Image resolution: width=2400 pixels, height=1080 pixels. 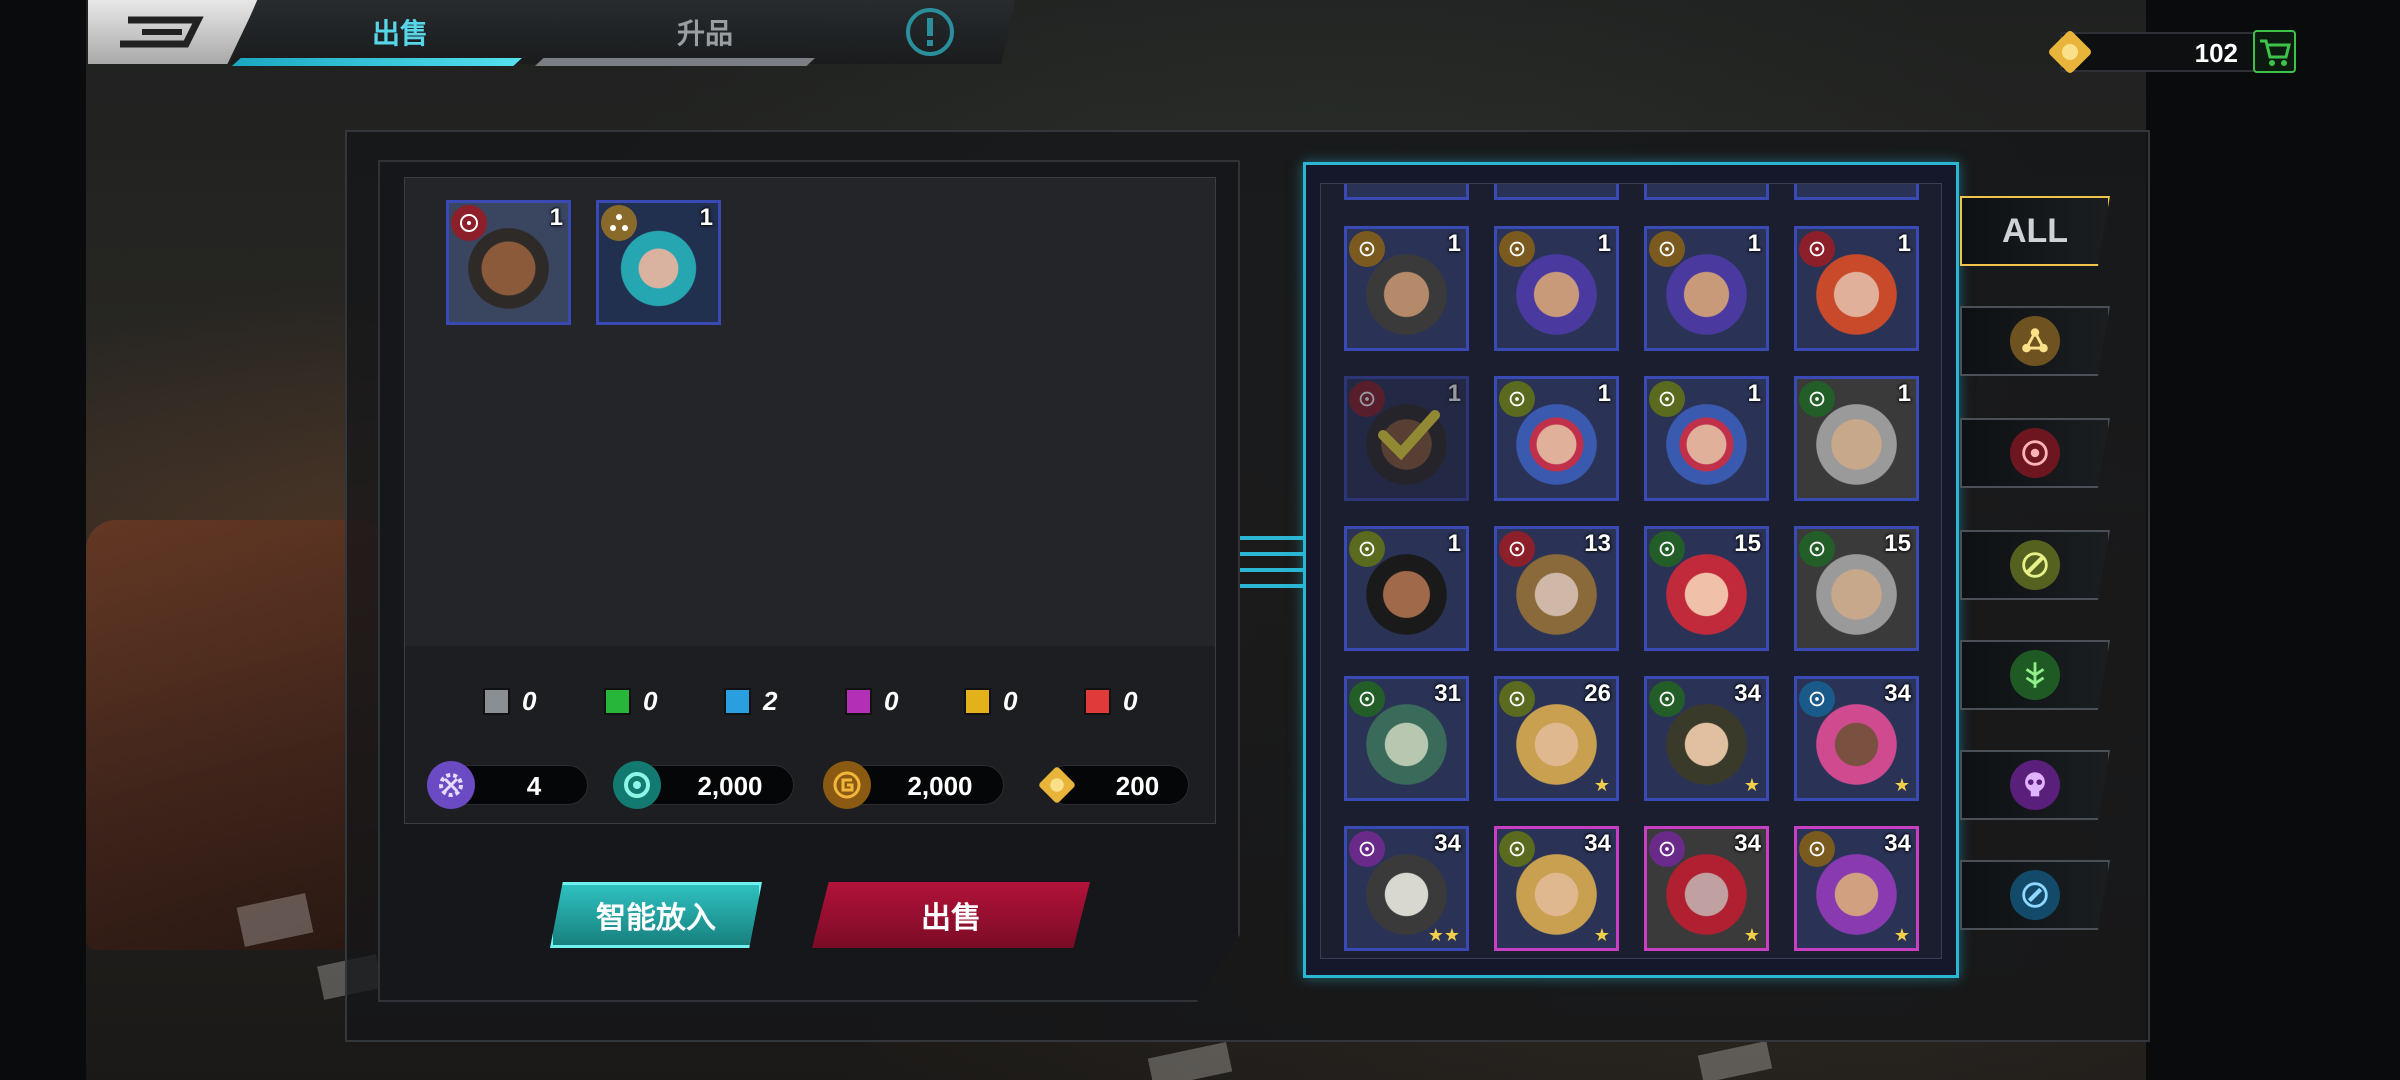 I want to click on grey-rarity-icon, so click(x=496, y=701).